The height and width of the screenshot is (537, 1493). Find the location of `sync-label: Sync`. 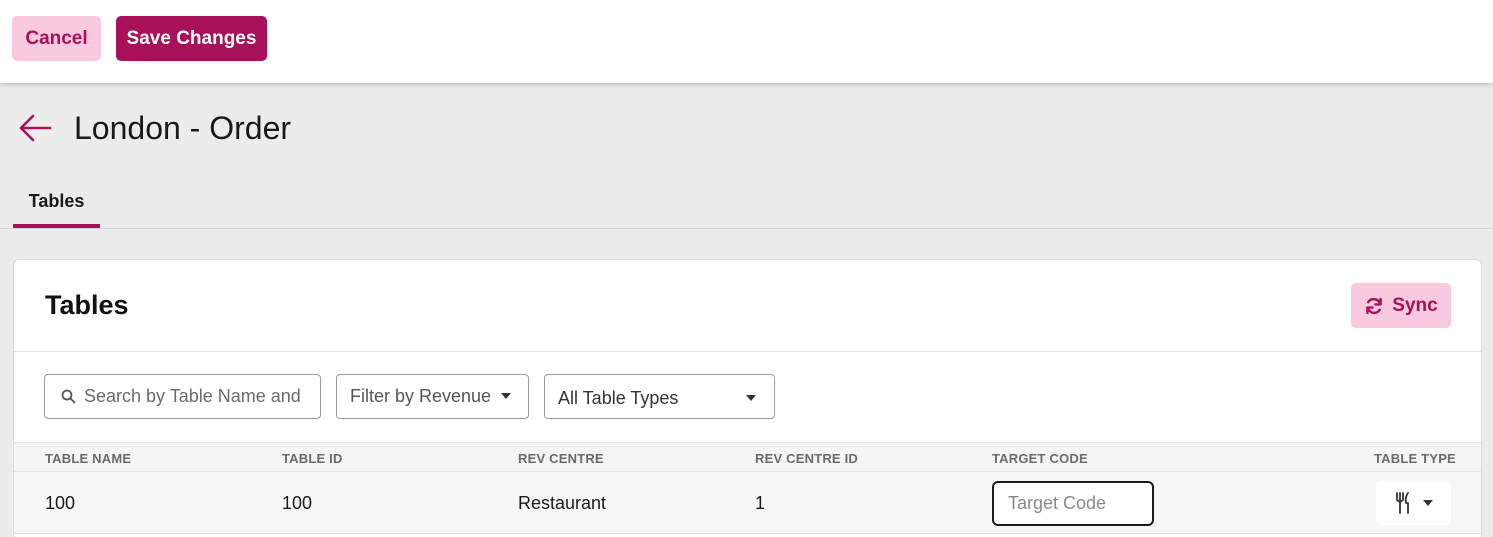

sync-label: Sync is located at coordinates (1415, 305).